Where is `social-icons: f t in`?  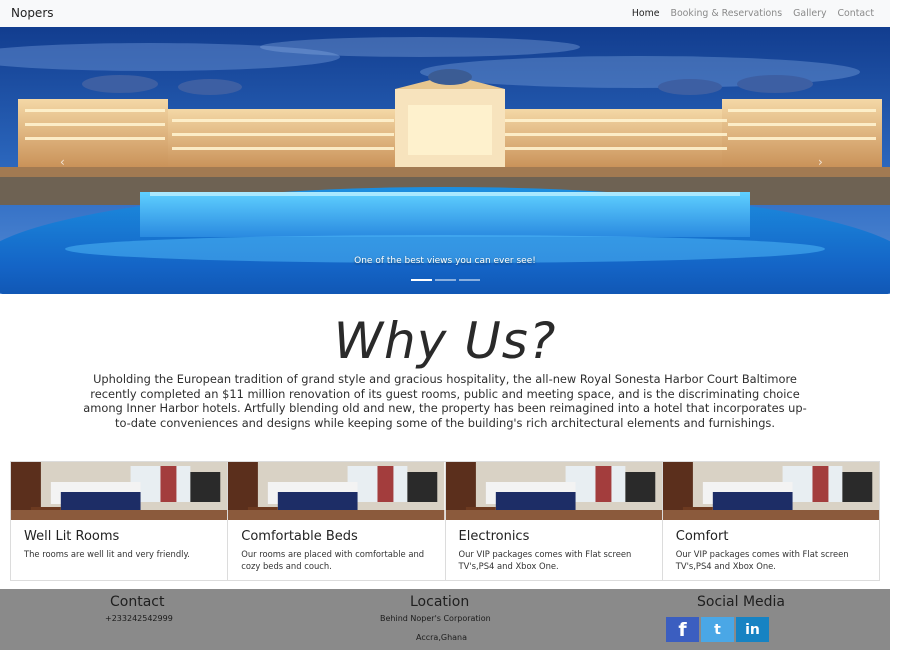 social-icons: f t in is located at coordinates (717, 629).